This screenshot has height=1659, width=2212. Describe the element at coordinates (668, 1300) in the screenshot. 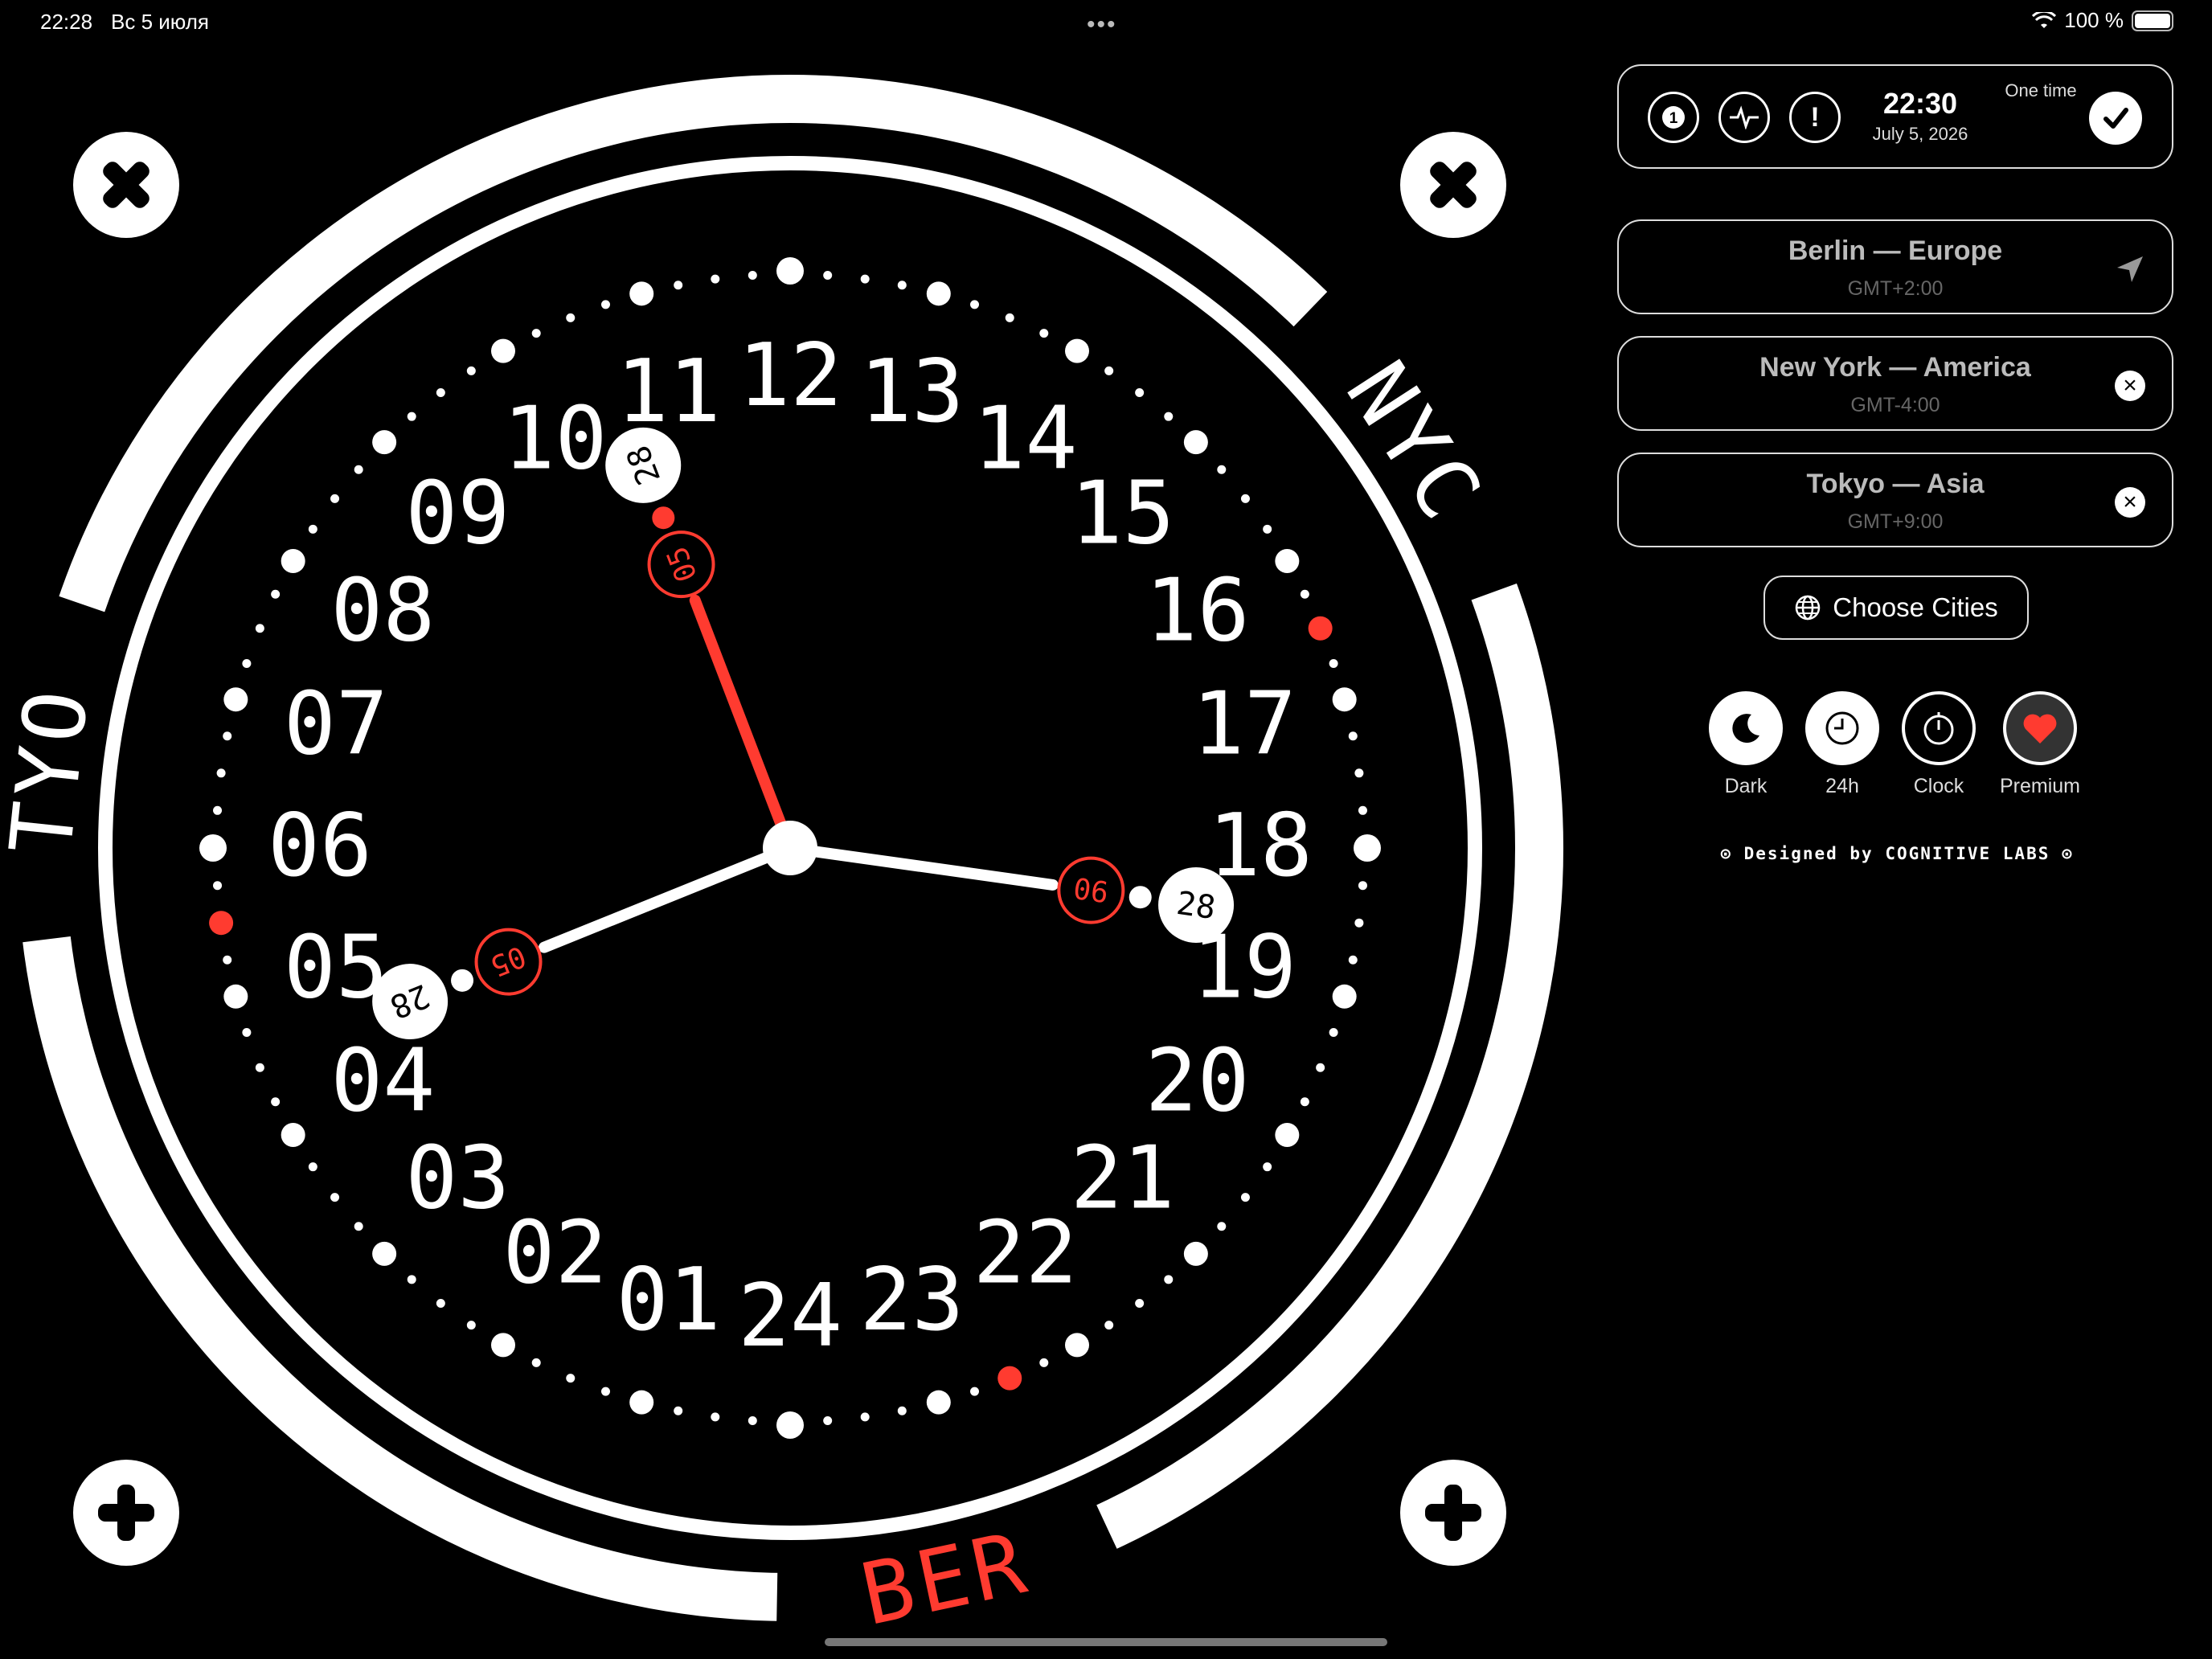

I see `hour-number: 01` at that location.